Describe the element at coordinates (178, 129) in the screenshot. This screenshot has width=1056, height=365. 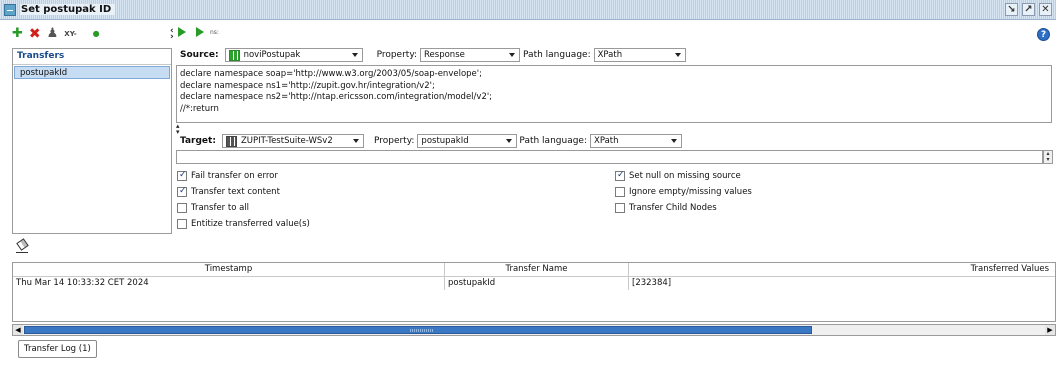
I see `collapse-toggle-icon: ▴ ▾` at that location.